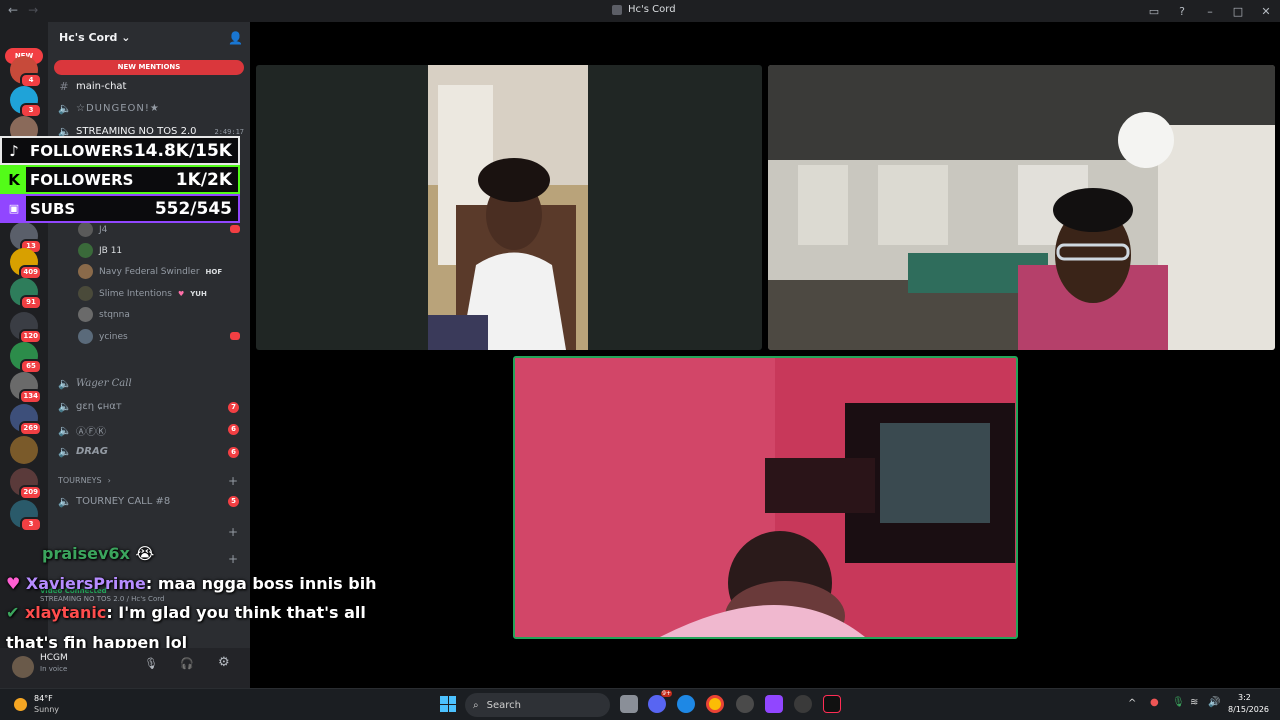 This screenshot has width=1280, height=720. Describe the element at coordinates (191, 583) in the screenshot. I see `chat-message: ♥ XaviersPrime: maa ngga boss innis bih` at that location.